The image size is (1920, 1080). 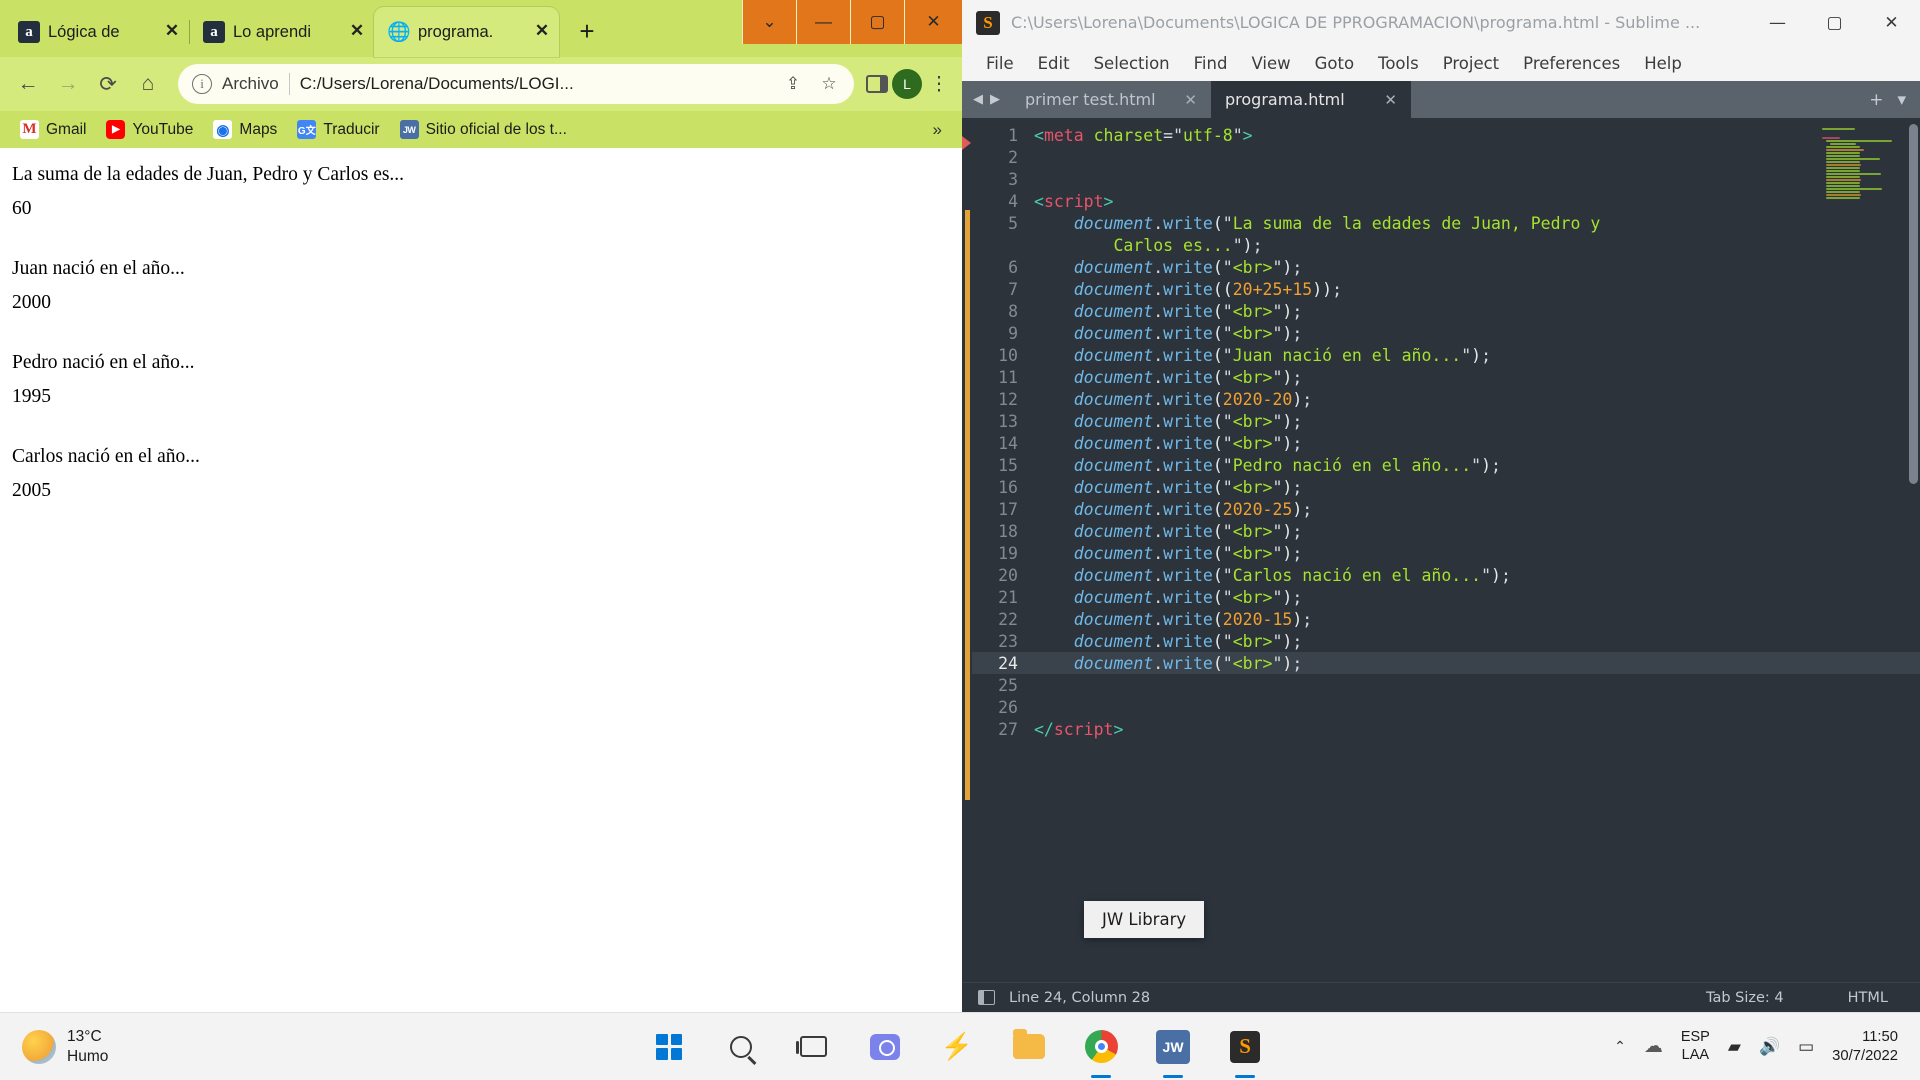 What do you see at coordinates (150, 1046) in the screenshot?
I see `weather-widget: 13°C Humo` at bounding box center [150, 1046].